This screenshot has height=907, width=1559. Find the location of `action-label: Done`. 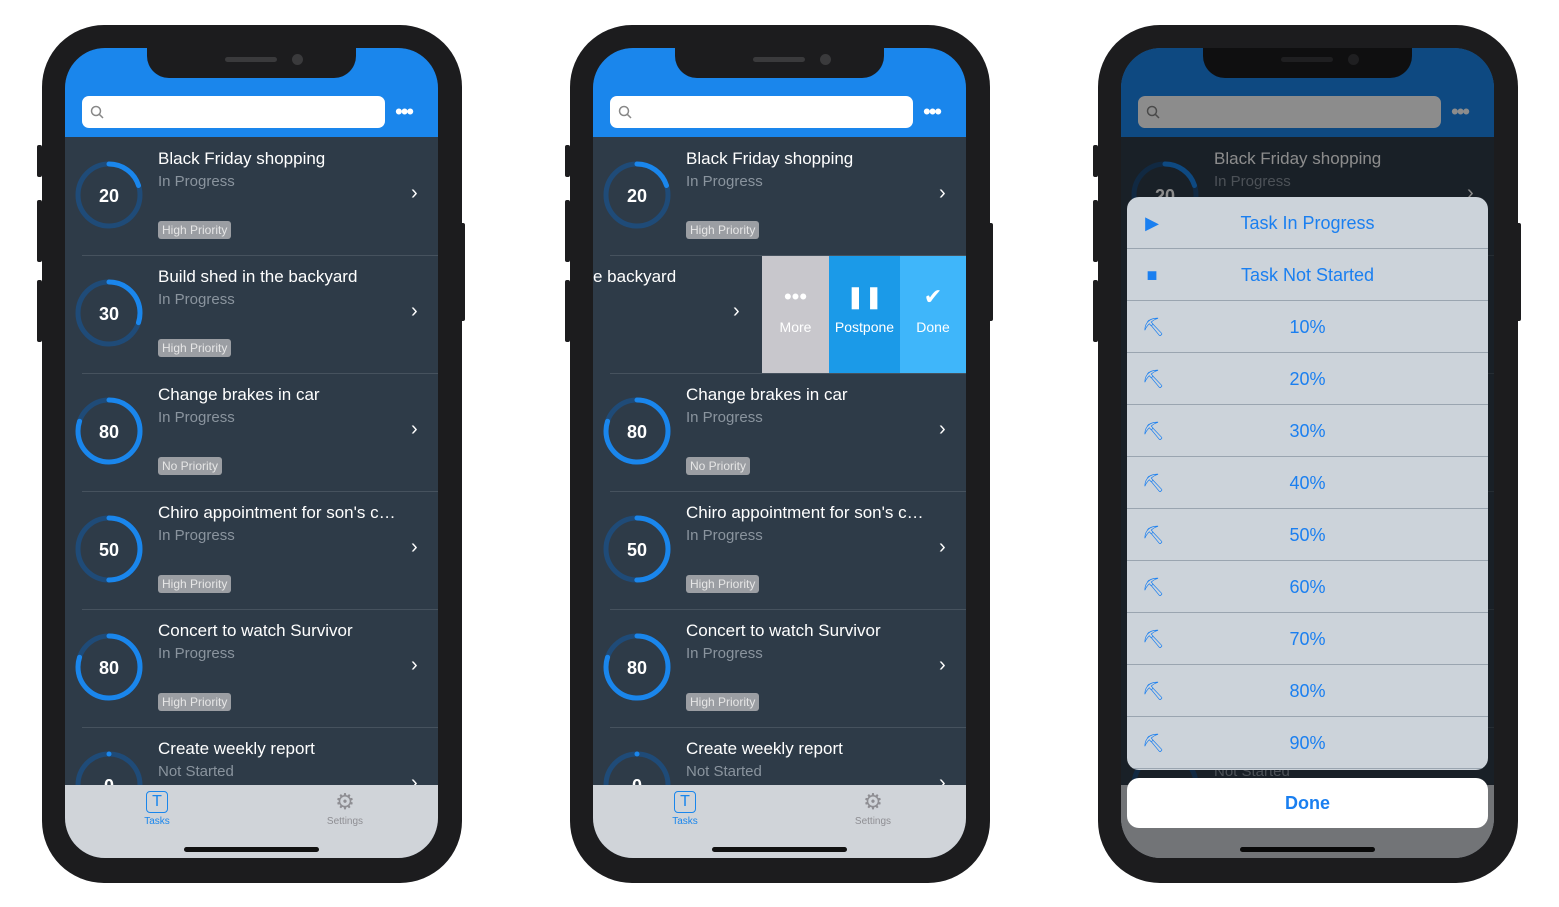

action-label: Done is located at coordinates (933, 327).